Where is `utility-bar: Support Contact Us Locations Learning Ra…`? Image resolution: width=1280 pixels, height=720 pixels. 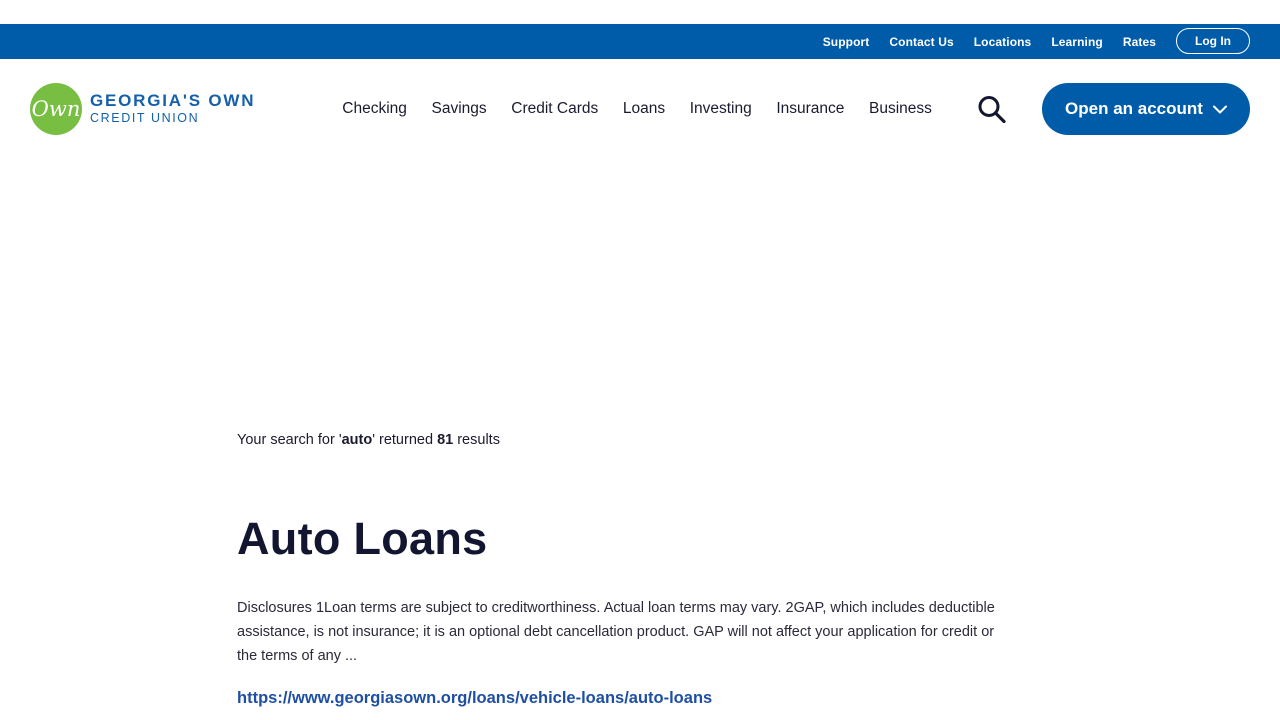
utility-bar: Support Contact Us Locations Learning Ra… is located at coordinates (640, 41).